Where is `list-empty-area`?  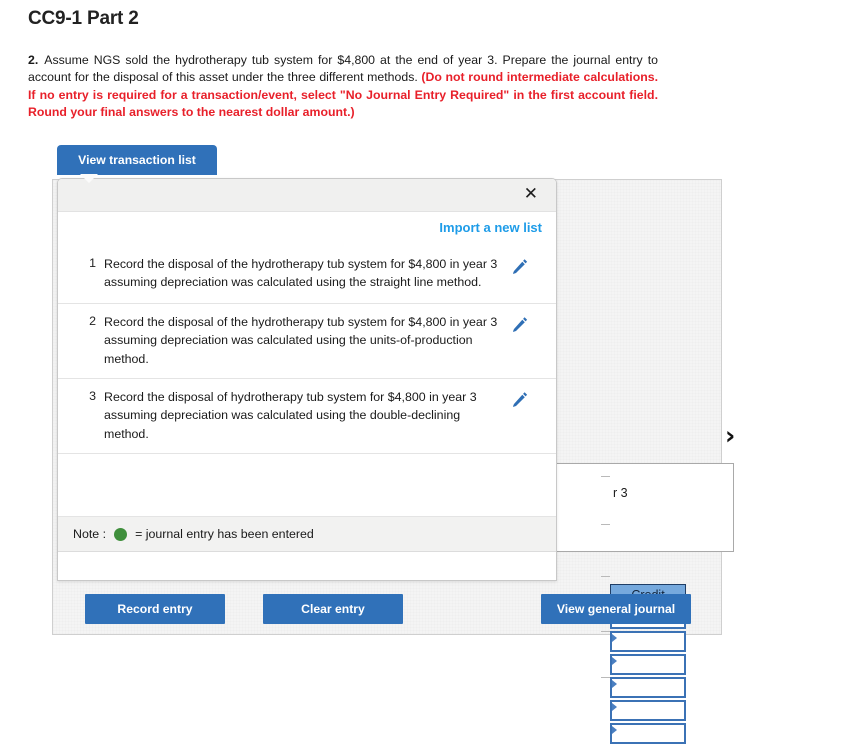
list-empty-area is located at coordinates (307, 486).